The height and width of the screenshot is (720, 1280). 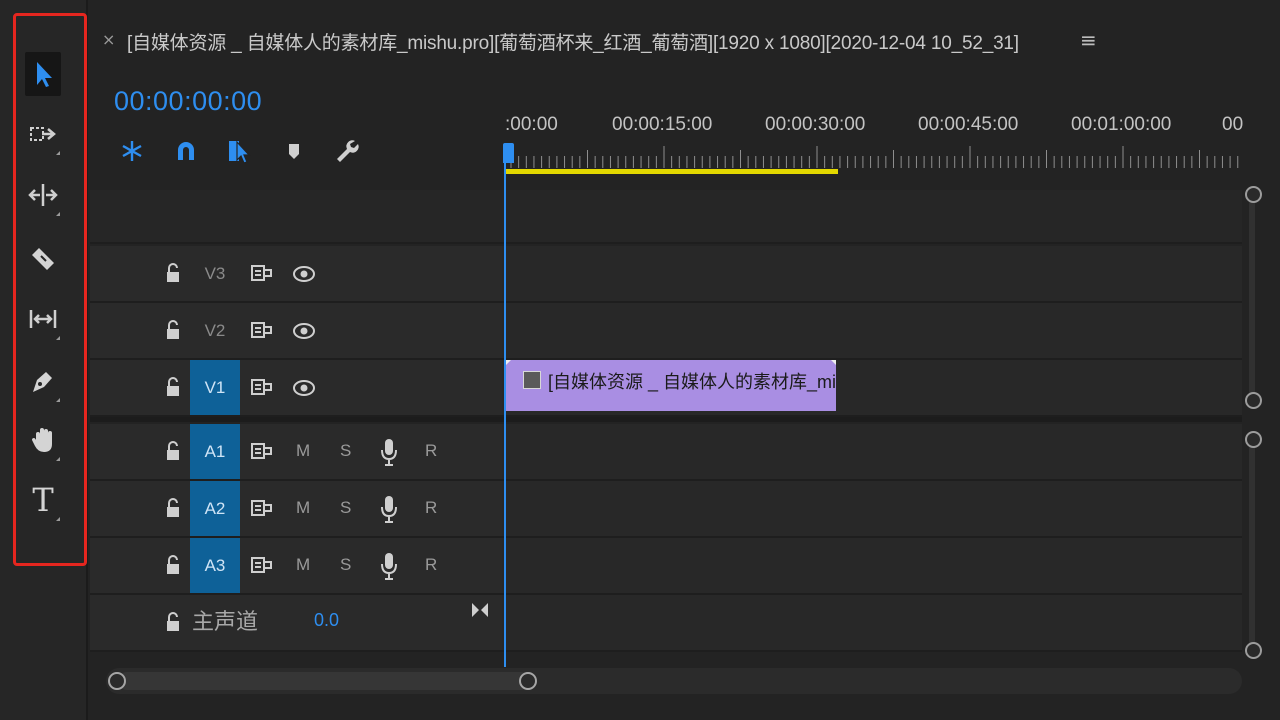 What do you see at coordinates (215, 273) in the screenshot?
I see `track-name: V3` at bounding box center [215, 273].